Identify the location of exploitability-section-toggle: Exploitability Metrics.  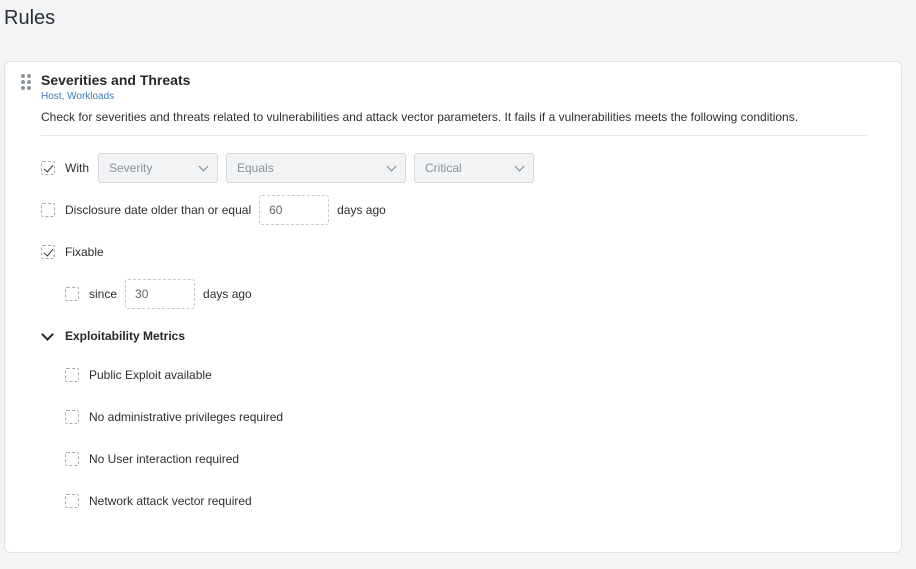
(113, 335).